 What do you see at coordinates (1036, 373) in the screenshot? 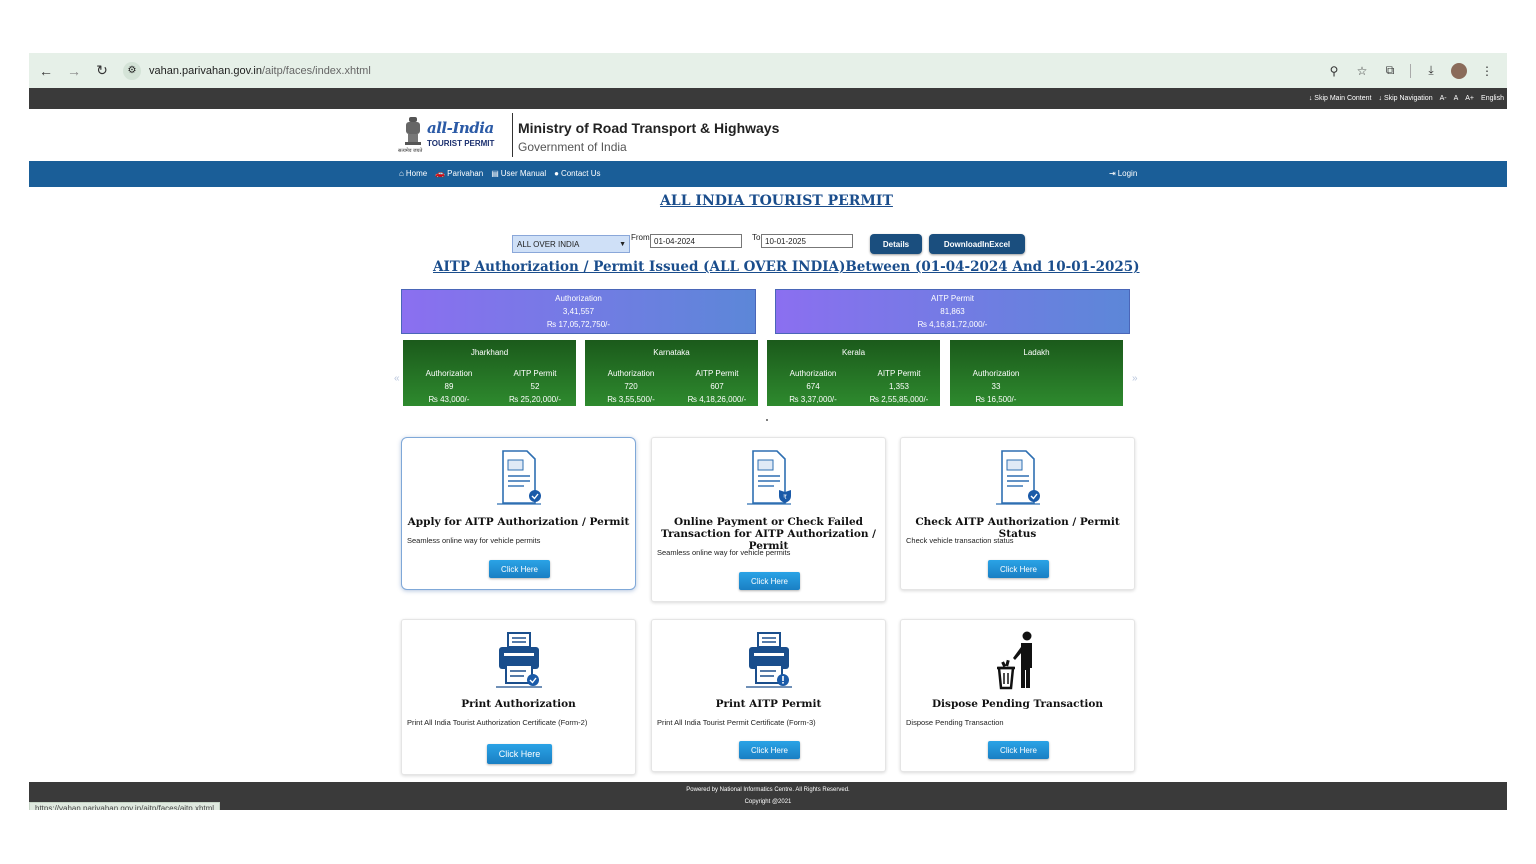
I see `state-card-ladakh: Ladakh Authorization 33 ₨ 16,500/-` at bounding box center [1036, 373].